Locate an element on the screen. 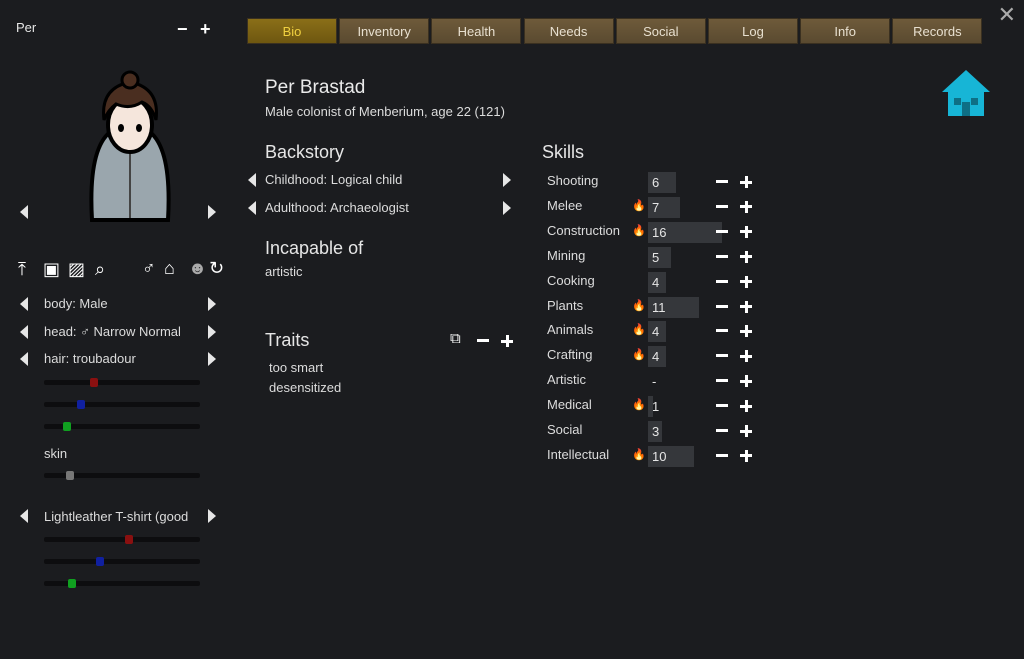 The width and height of the screenshot is (1024, 659). apparel-red-slider is located at coordinates (122, 539).